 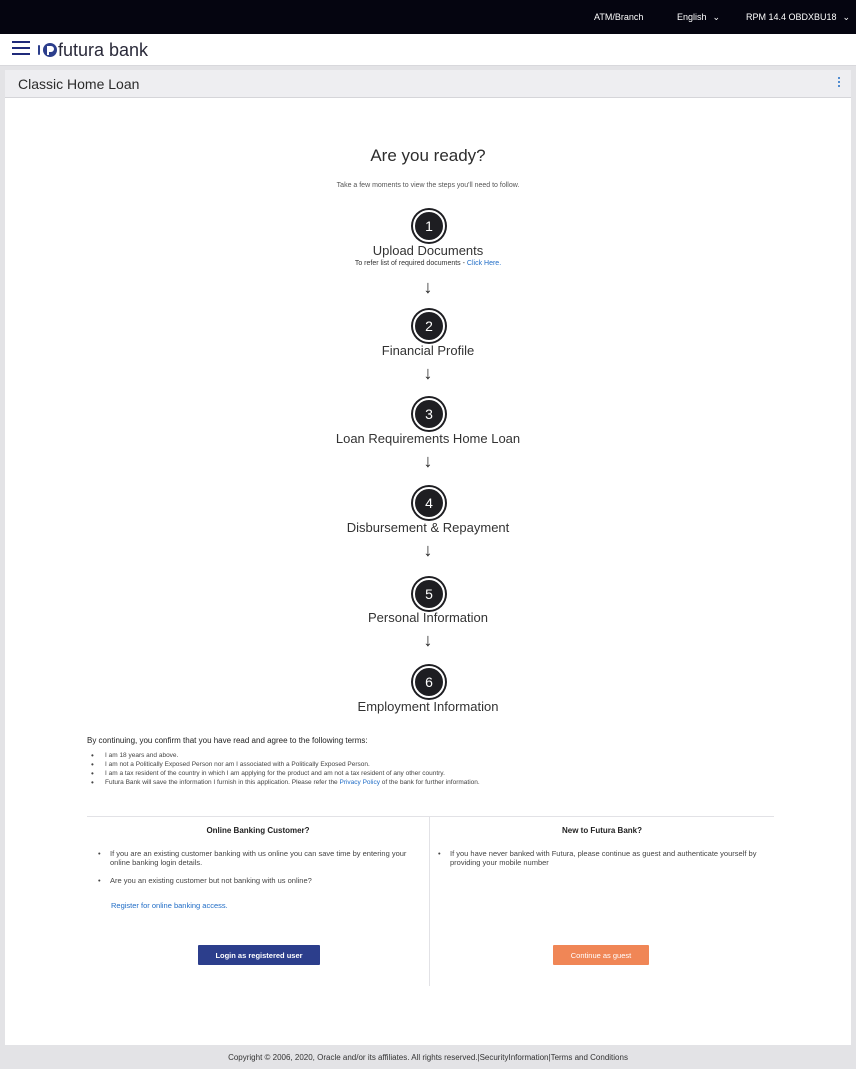 What do you see at coordinates (601, 830) in the screenshot?
I see `new-customer-title: New to Futura Bank?` at bounding box center [601, 830].